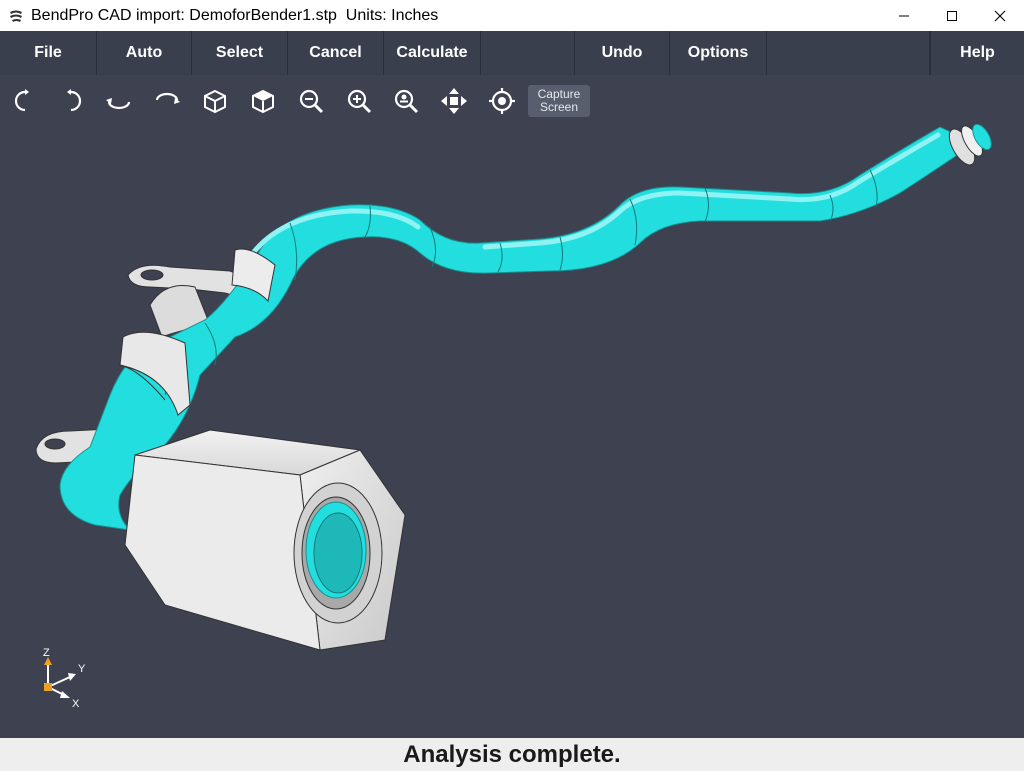 The height and width of the screenshot is (771, 1024). What do you see at coordinates (144, 53) in the screenshot?
I see `auto-button: Auto` at bounding box center [144, 53].